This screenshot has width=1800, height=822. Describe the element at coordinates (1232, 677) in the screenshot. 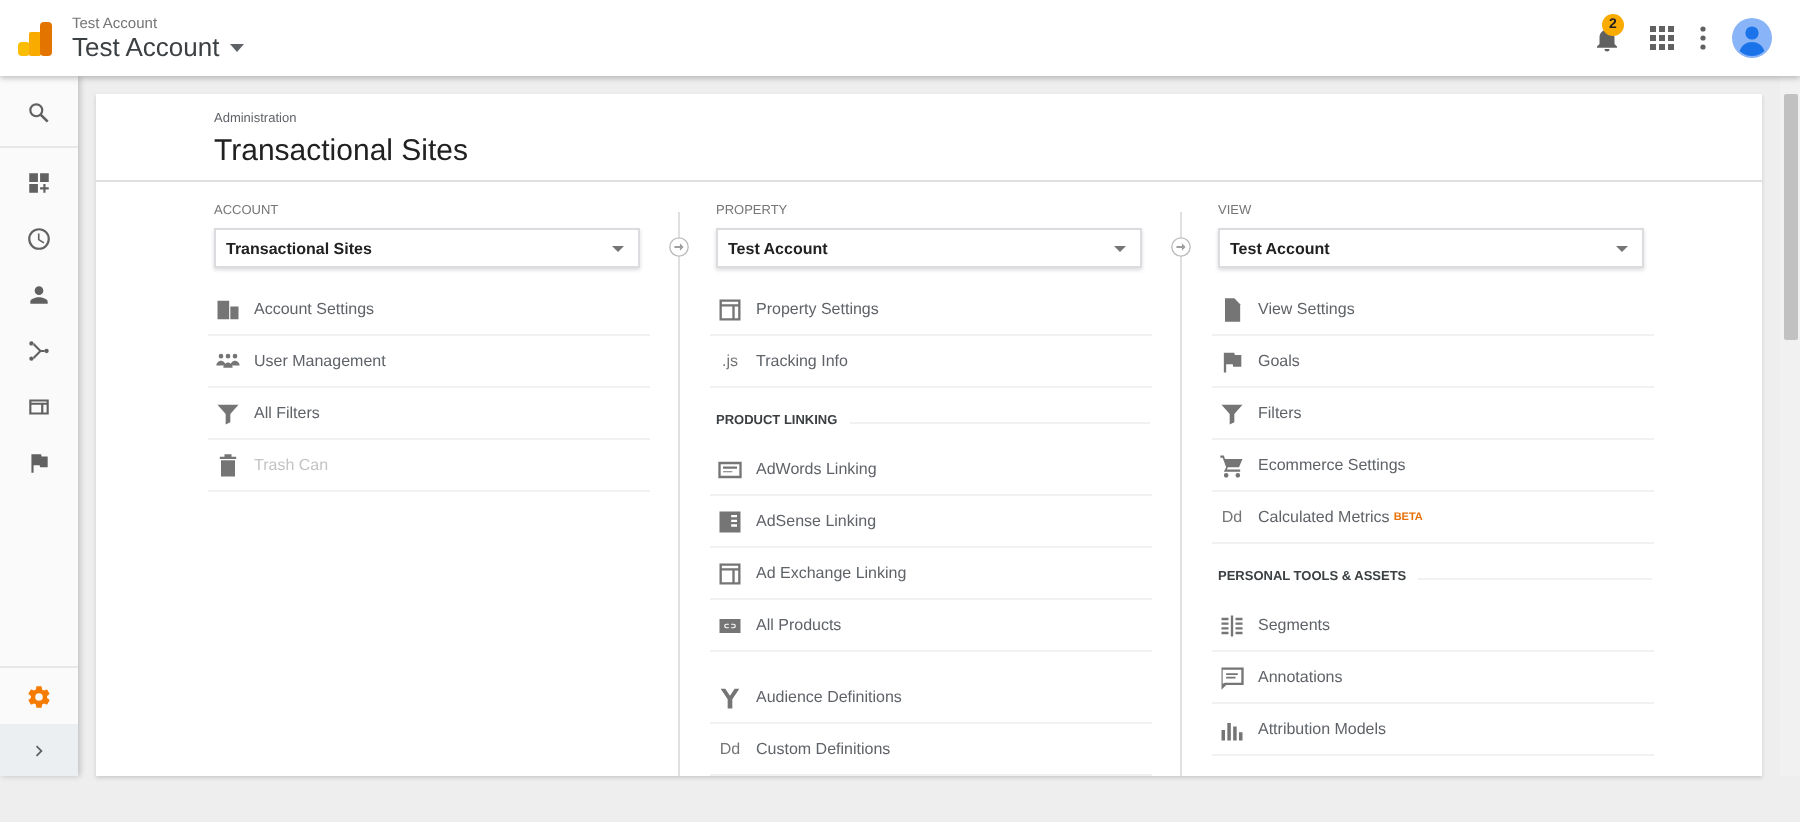

I see `comment-icon` at that location.